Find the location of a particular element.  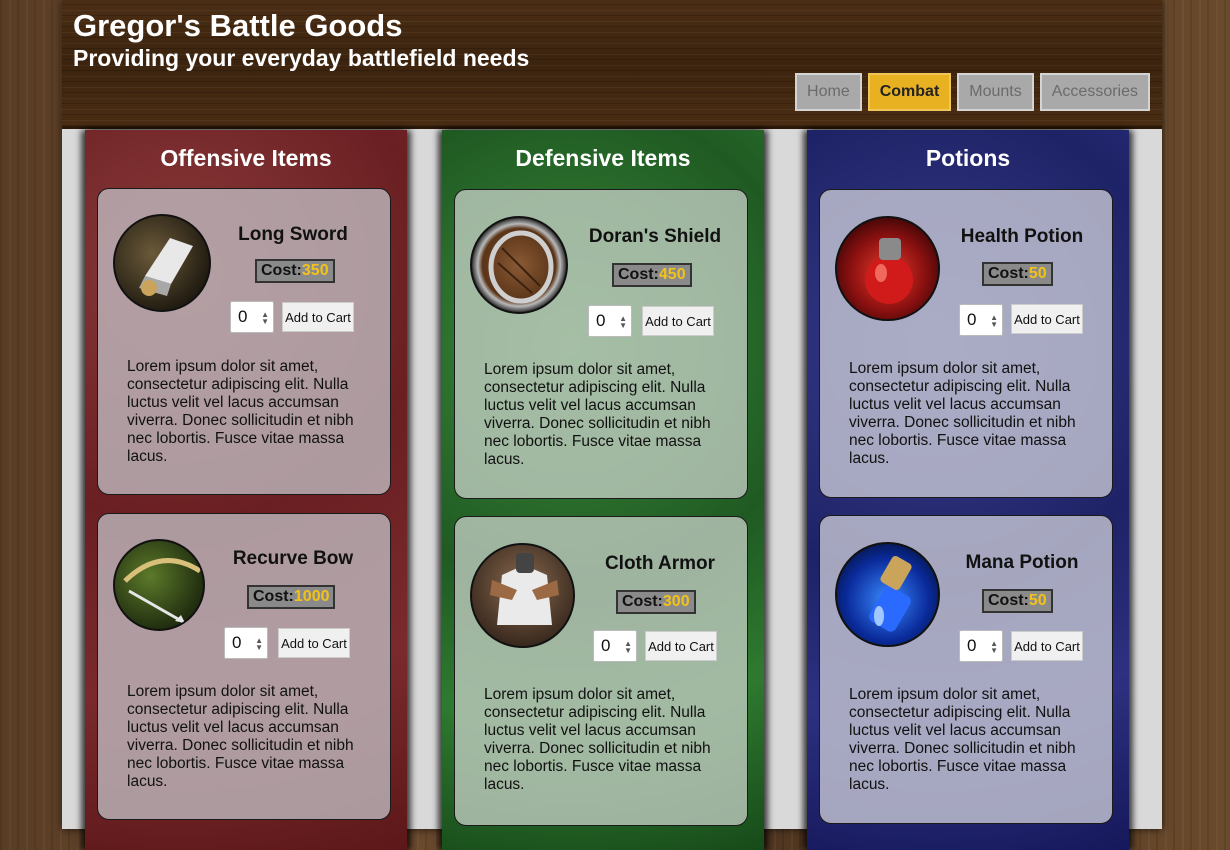

product-name: Doran's Shield is located at coordinates (655, 236).